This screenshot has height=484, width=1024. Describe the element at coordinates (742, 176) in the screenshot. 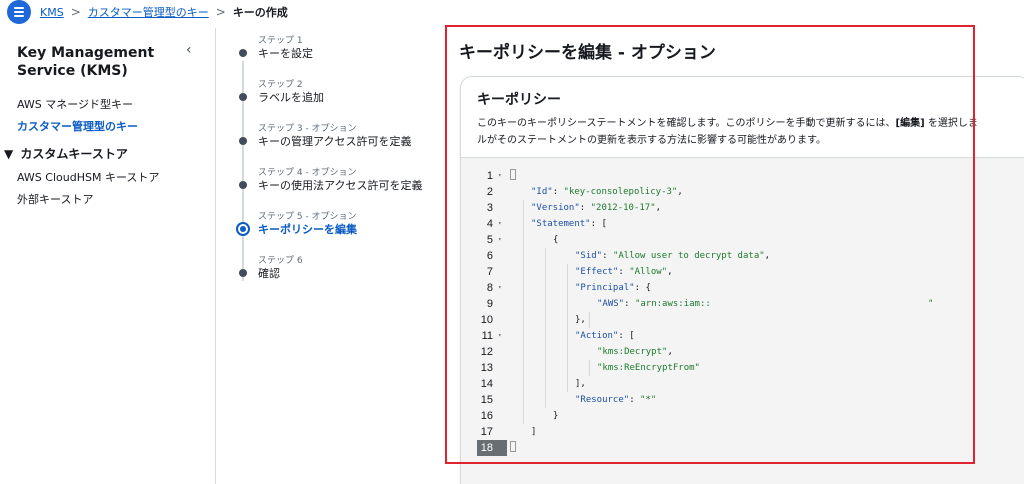

I see `code-line-1: 1 ▾` at that location.